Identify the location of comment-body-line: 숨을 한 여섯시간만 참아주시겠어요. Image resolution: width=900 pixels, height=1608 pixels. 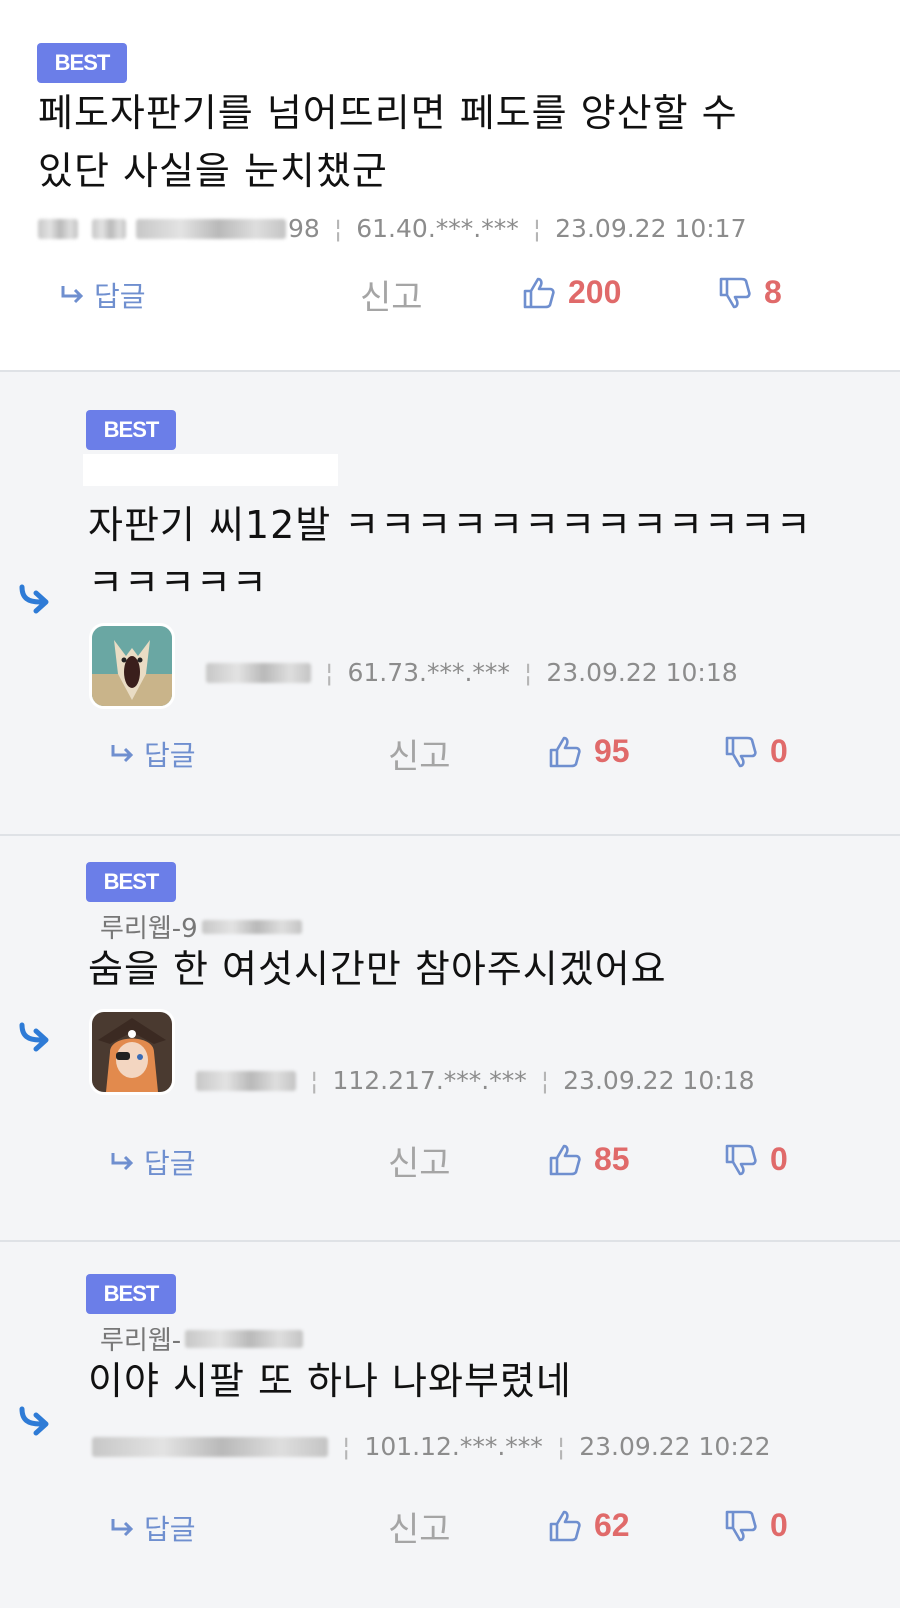
(377, 969).